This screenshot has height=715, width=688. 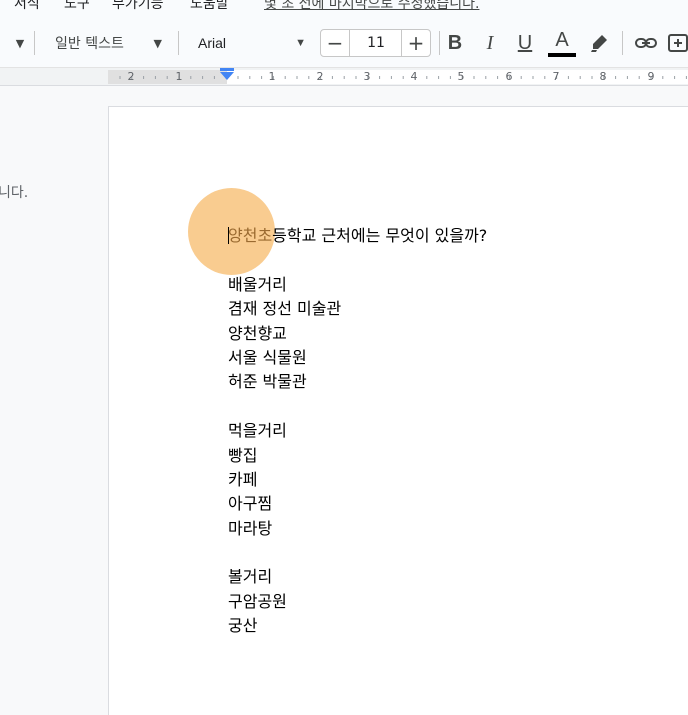 I want to click on decrease-font-size-button: −, so click(x=335, y=43).